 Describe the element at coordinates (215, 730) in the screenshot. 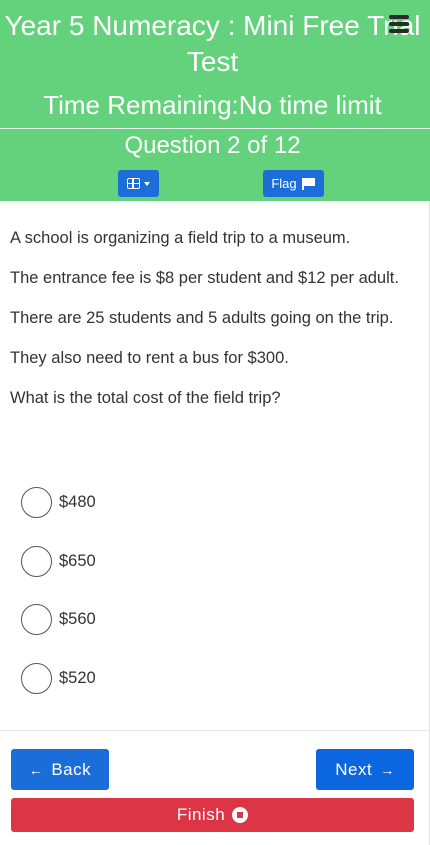

I see `footer-divider` at that location.